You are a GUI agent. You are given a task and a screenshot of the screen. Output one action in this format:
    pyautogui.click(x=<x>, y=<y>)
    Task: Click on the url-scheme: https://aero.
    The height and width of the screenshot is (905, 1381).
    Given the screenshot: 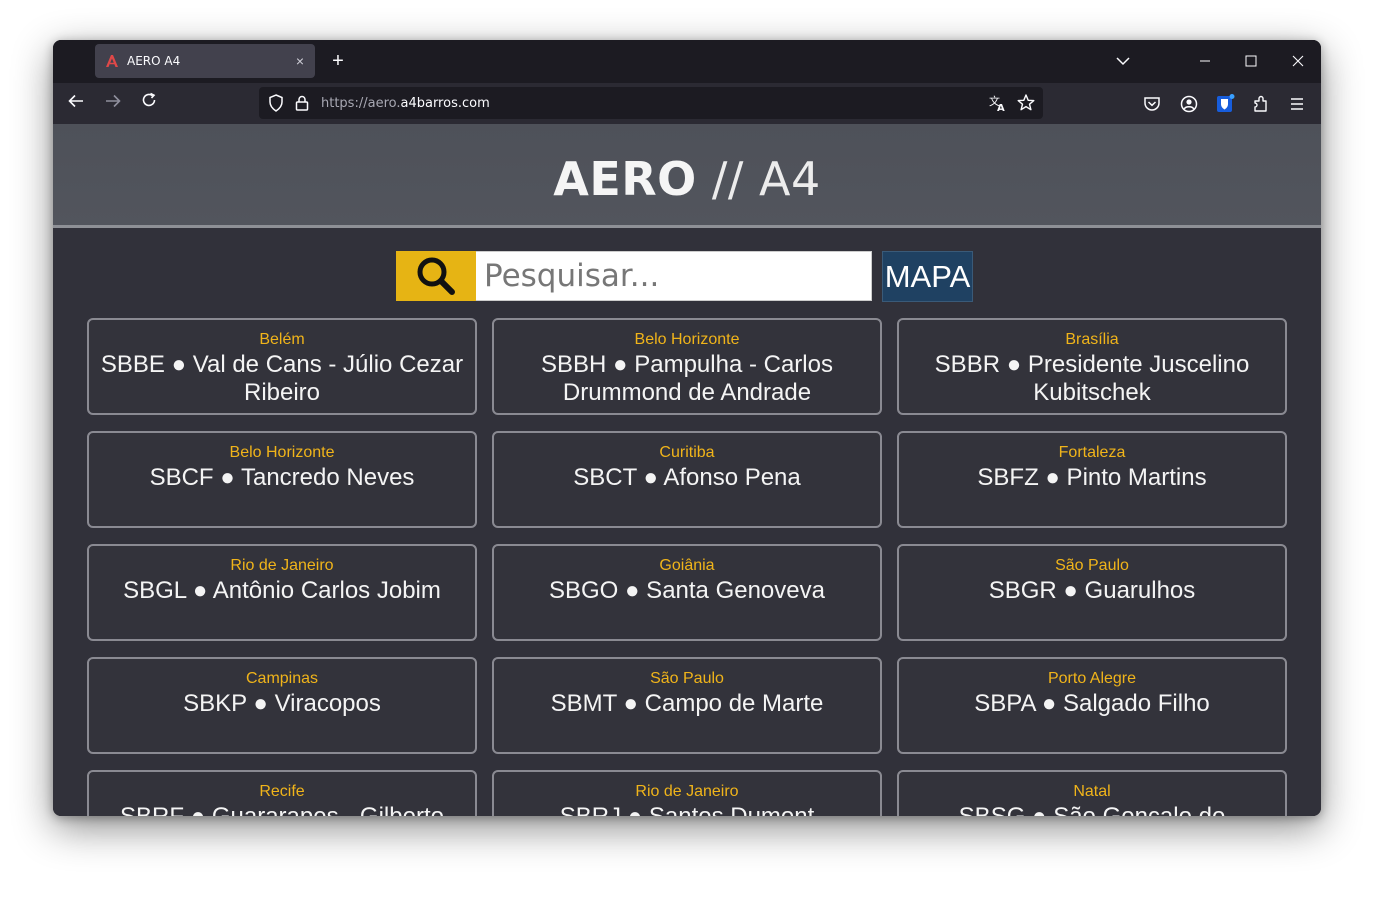 What is the action you would take?
    pyautogui.click(x=361, y=103)
    